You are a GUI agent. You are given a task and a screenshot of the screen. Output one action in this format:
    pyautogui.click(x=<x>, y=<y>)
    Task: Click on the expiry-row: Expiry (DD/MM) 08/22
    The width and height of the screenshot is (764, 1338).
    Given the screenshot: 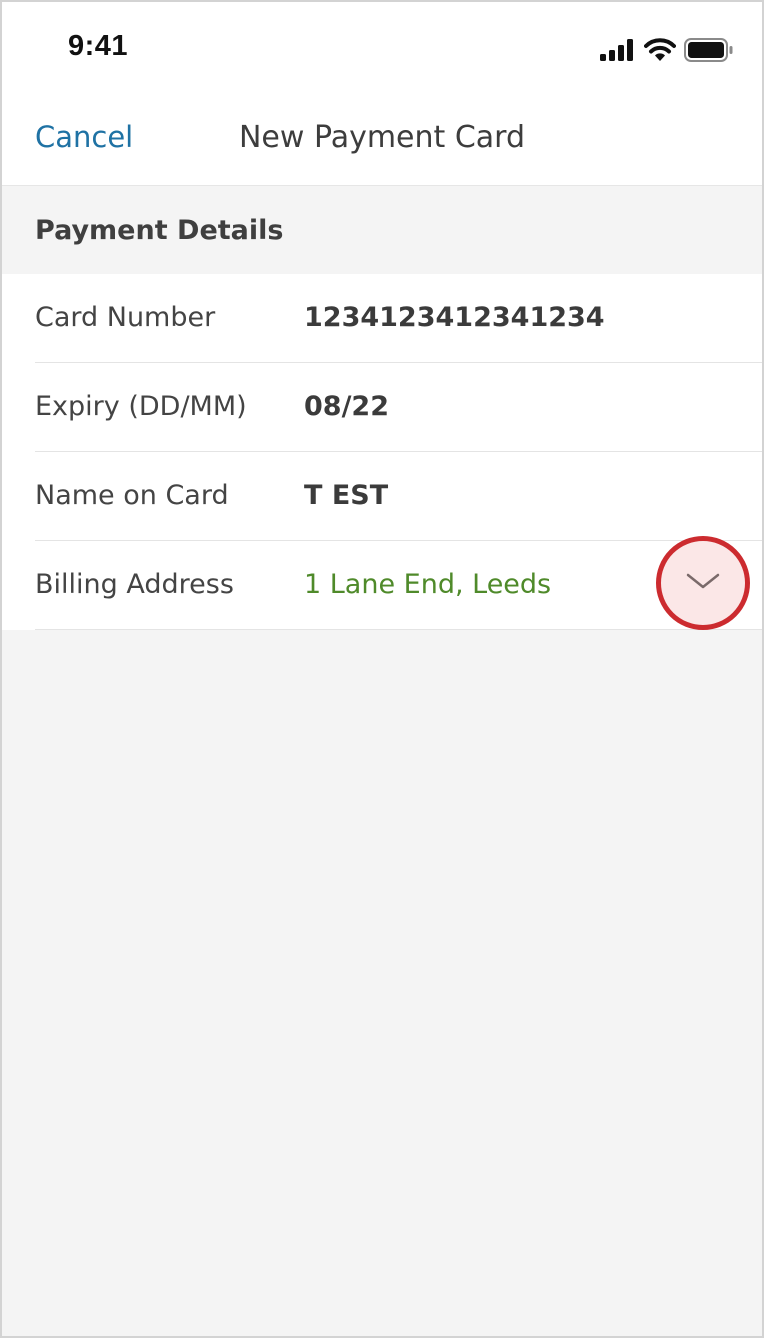 What is the action you would take?
    pyautogui.click(x=398, y=407)
    